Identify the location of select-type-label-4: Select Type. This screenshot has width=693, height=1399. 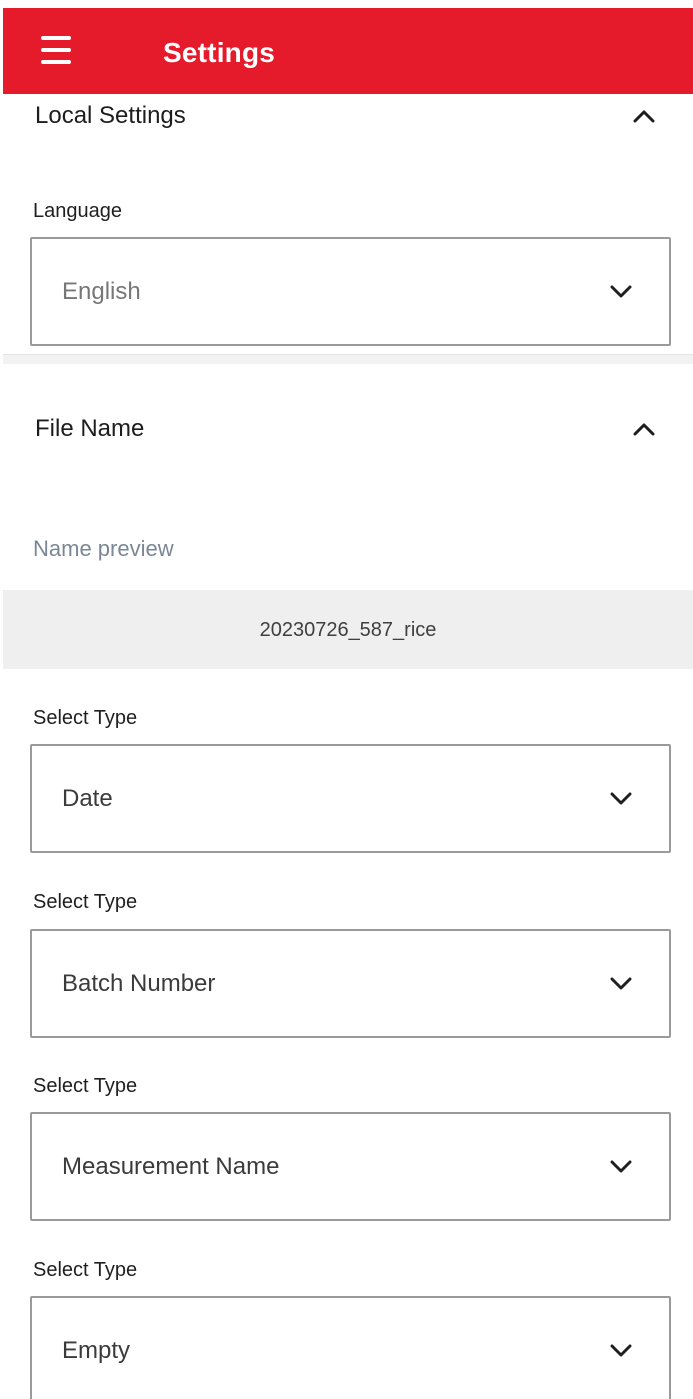
(85, 1270).